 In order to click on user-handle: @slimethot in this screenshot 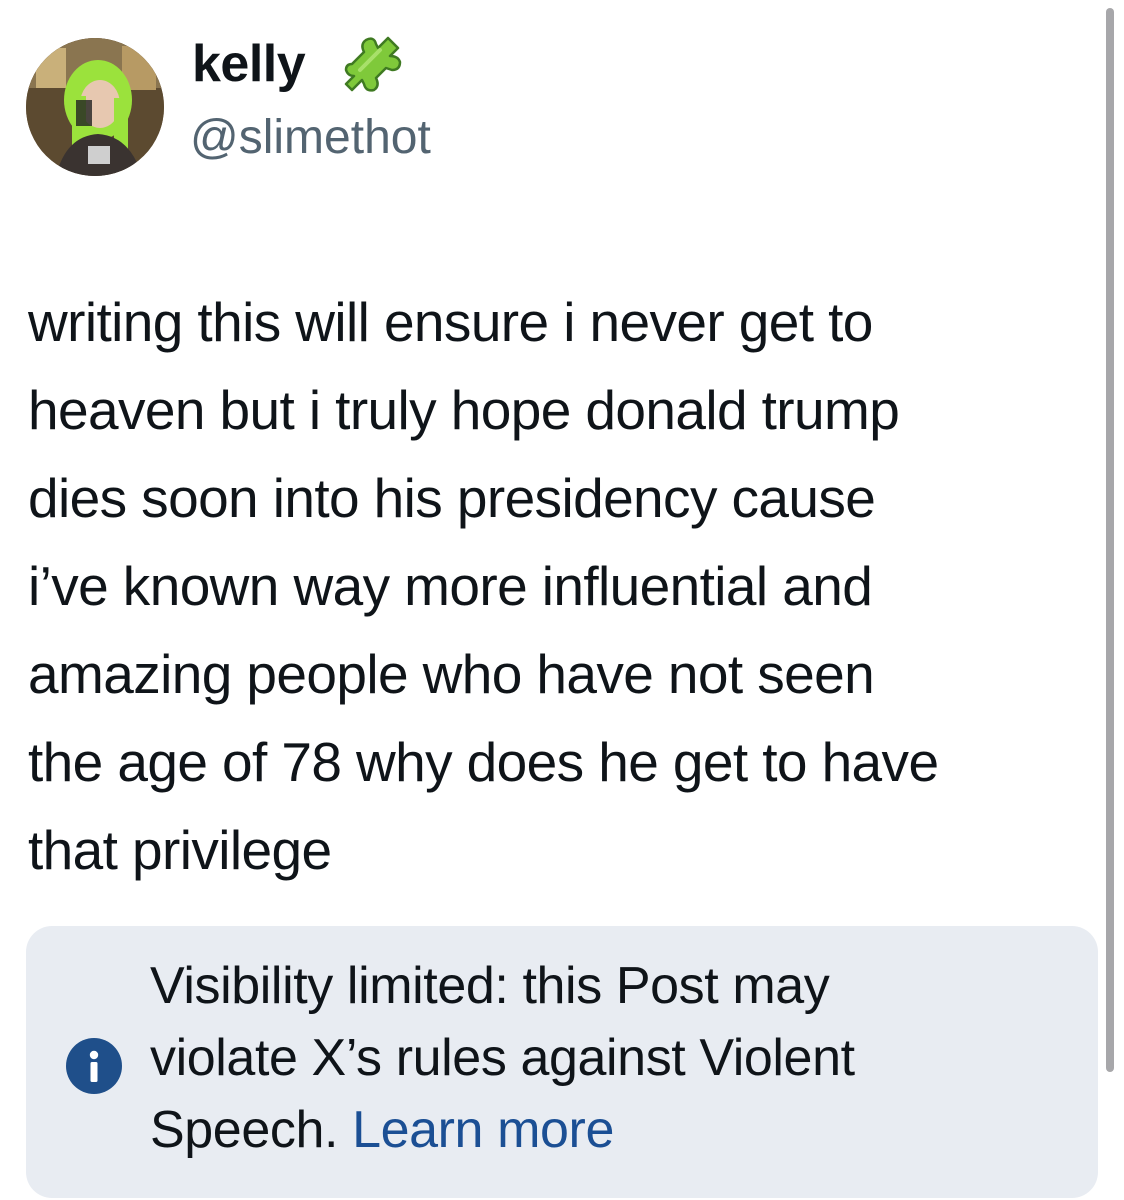, I will do `click(310, 138)`.